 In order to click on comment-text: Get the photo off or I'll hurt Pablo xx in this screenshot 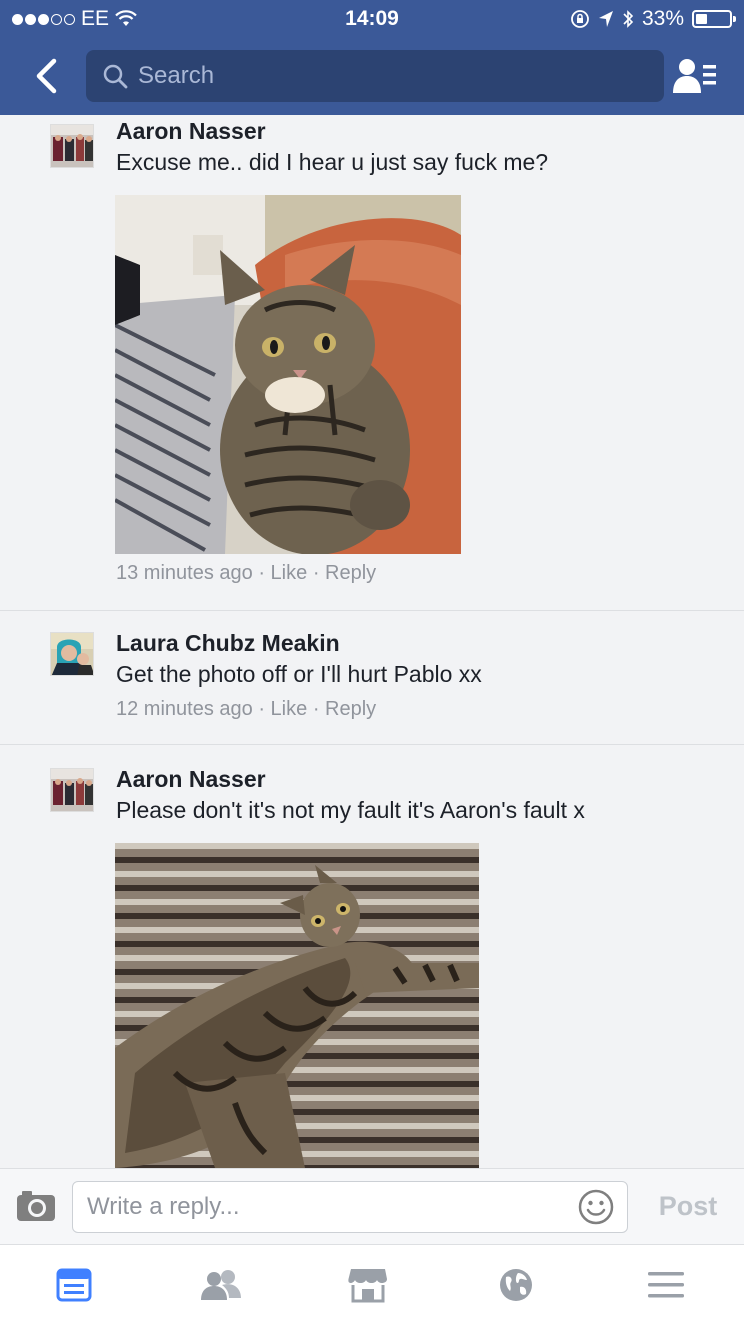, I will do `click(299, 674)`.